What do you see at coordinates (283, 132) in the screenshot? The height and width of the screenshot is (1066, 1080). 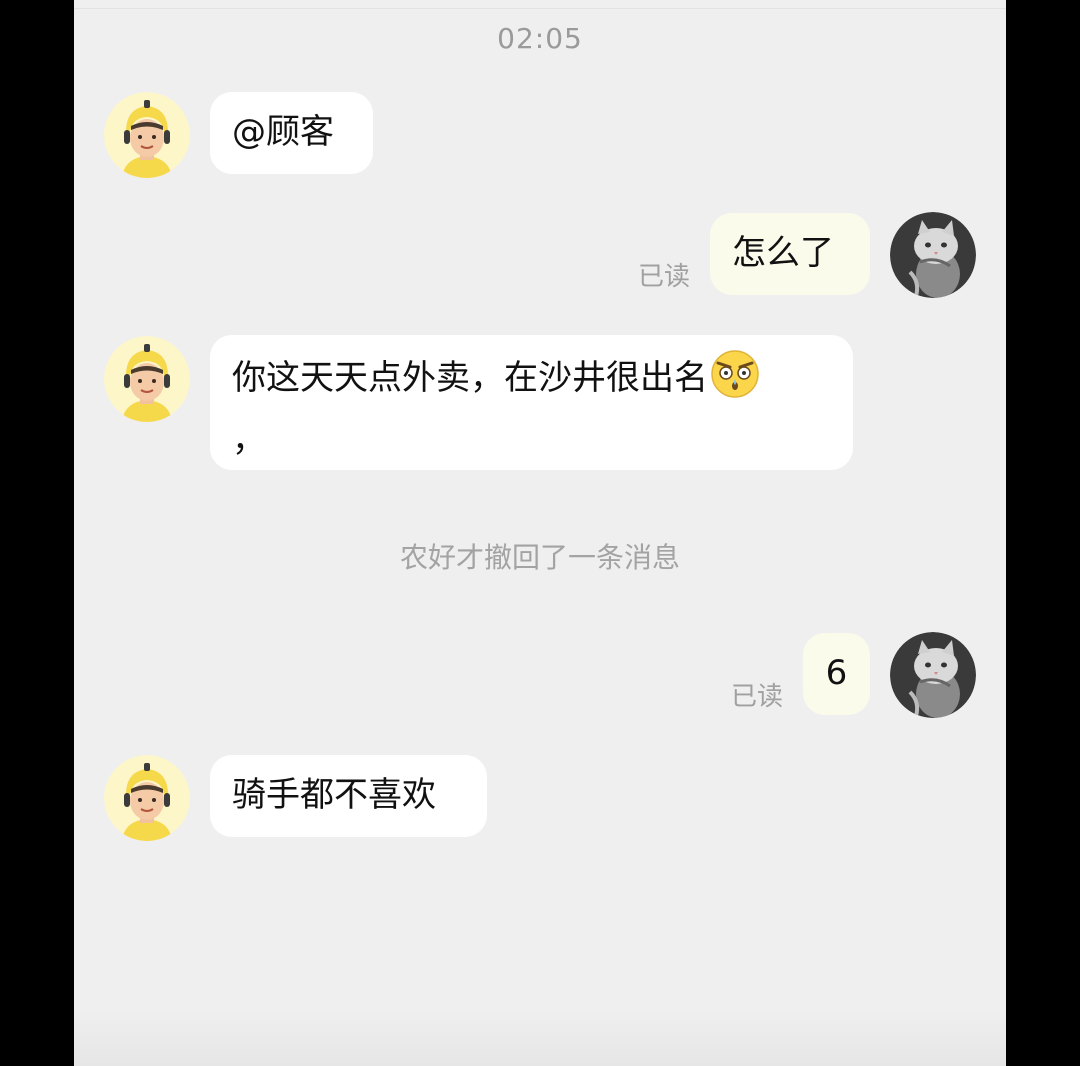 I see `message-text: @顾客` at bounding box center [283, 132].